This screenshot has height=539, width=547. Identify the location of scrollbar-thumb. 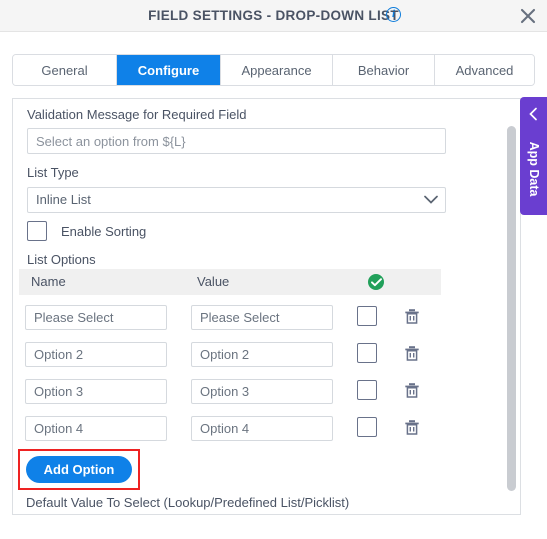
(511, 308).